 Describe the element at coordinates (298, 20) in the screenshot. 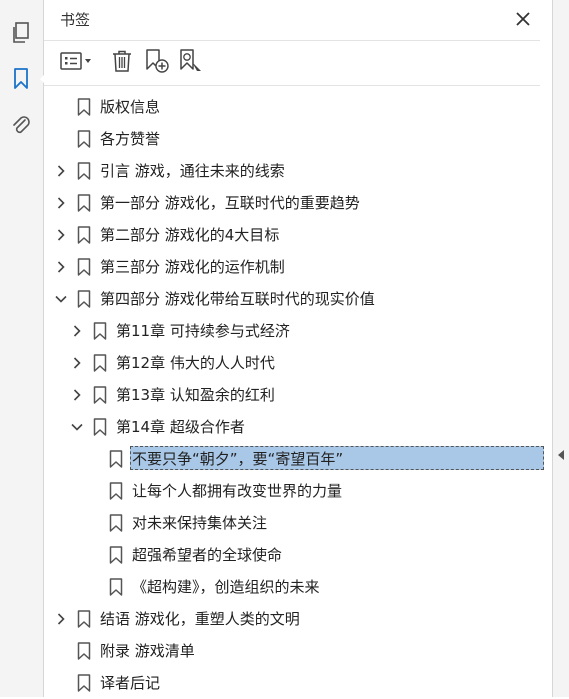

I see `panel-header: 书签` at that location.